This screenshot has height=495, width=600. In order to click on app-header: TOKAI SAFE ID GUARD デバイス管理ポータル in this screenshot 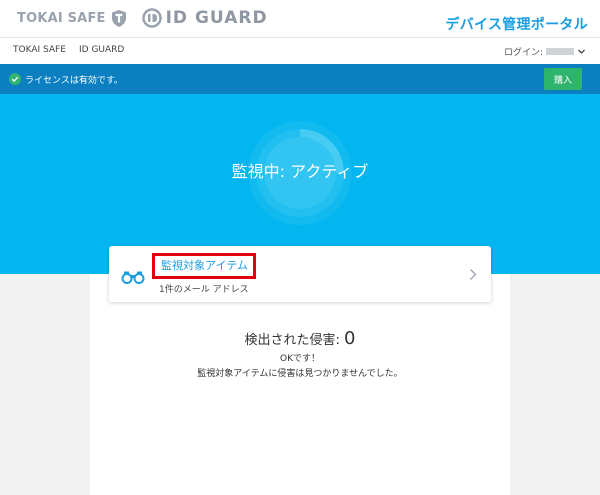, I will do `click(300, 19)`.